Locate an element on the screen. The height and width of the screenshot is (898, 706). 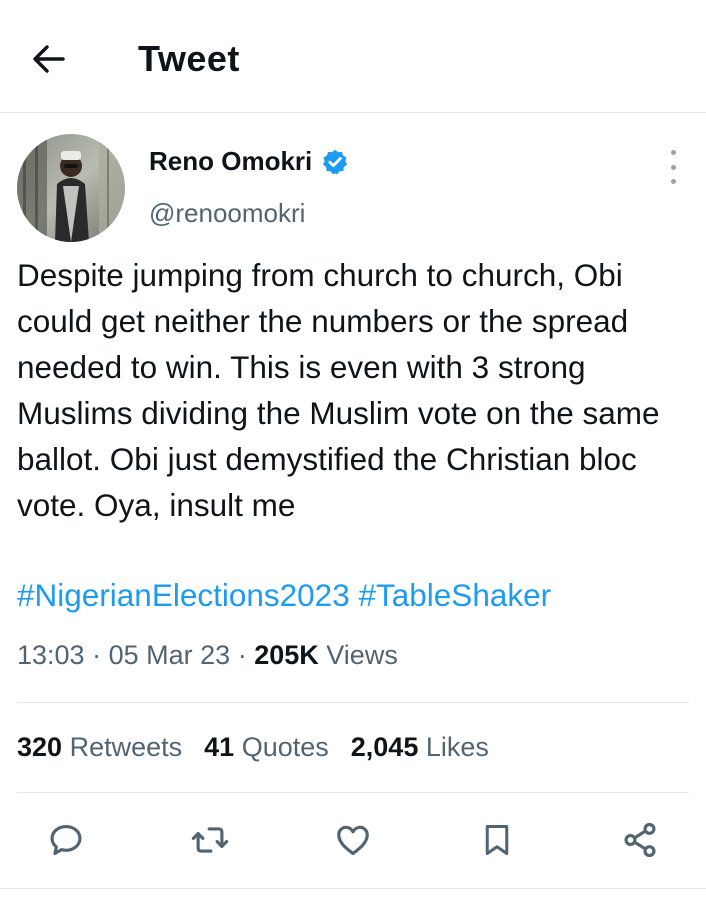
author-name: Reno Omokri is located at coordinates (230, 161).